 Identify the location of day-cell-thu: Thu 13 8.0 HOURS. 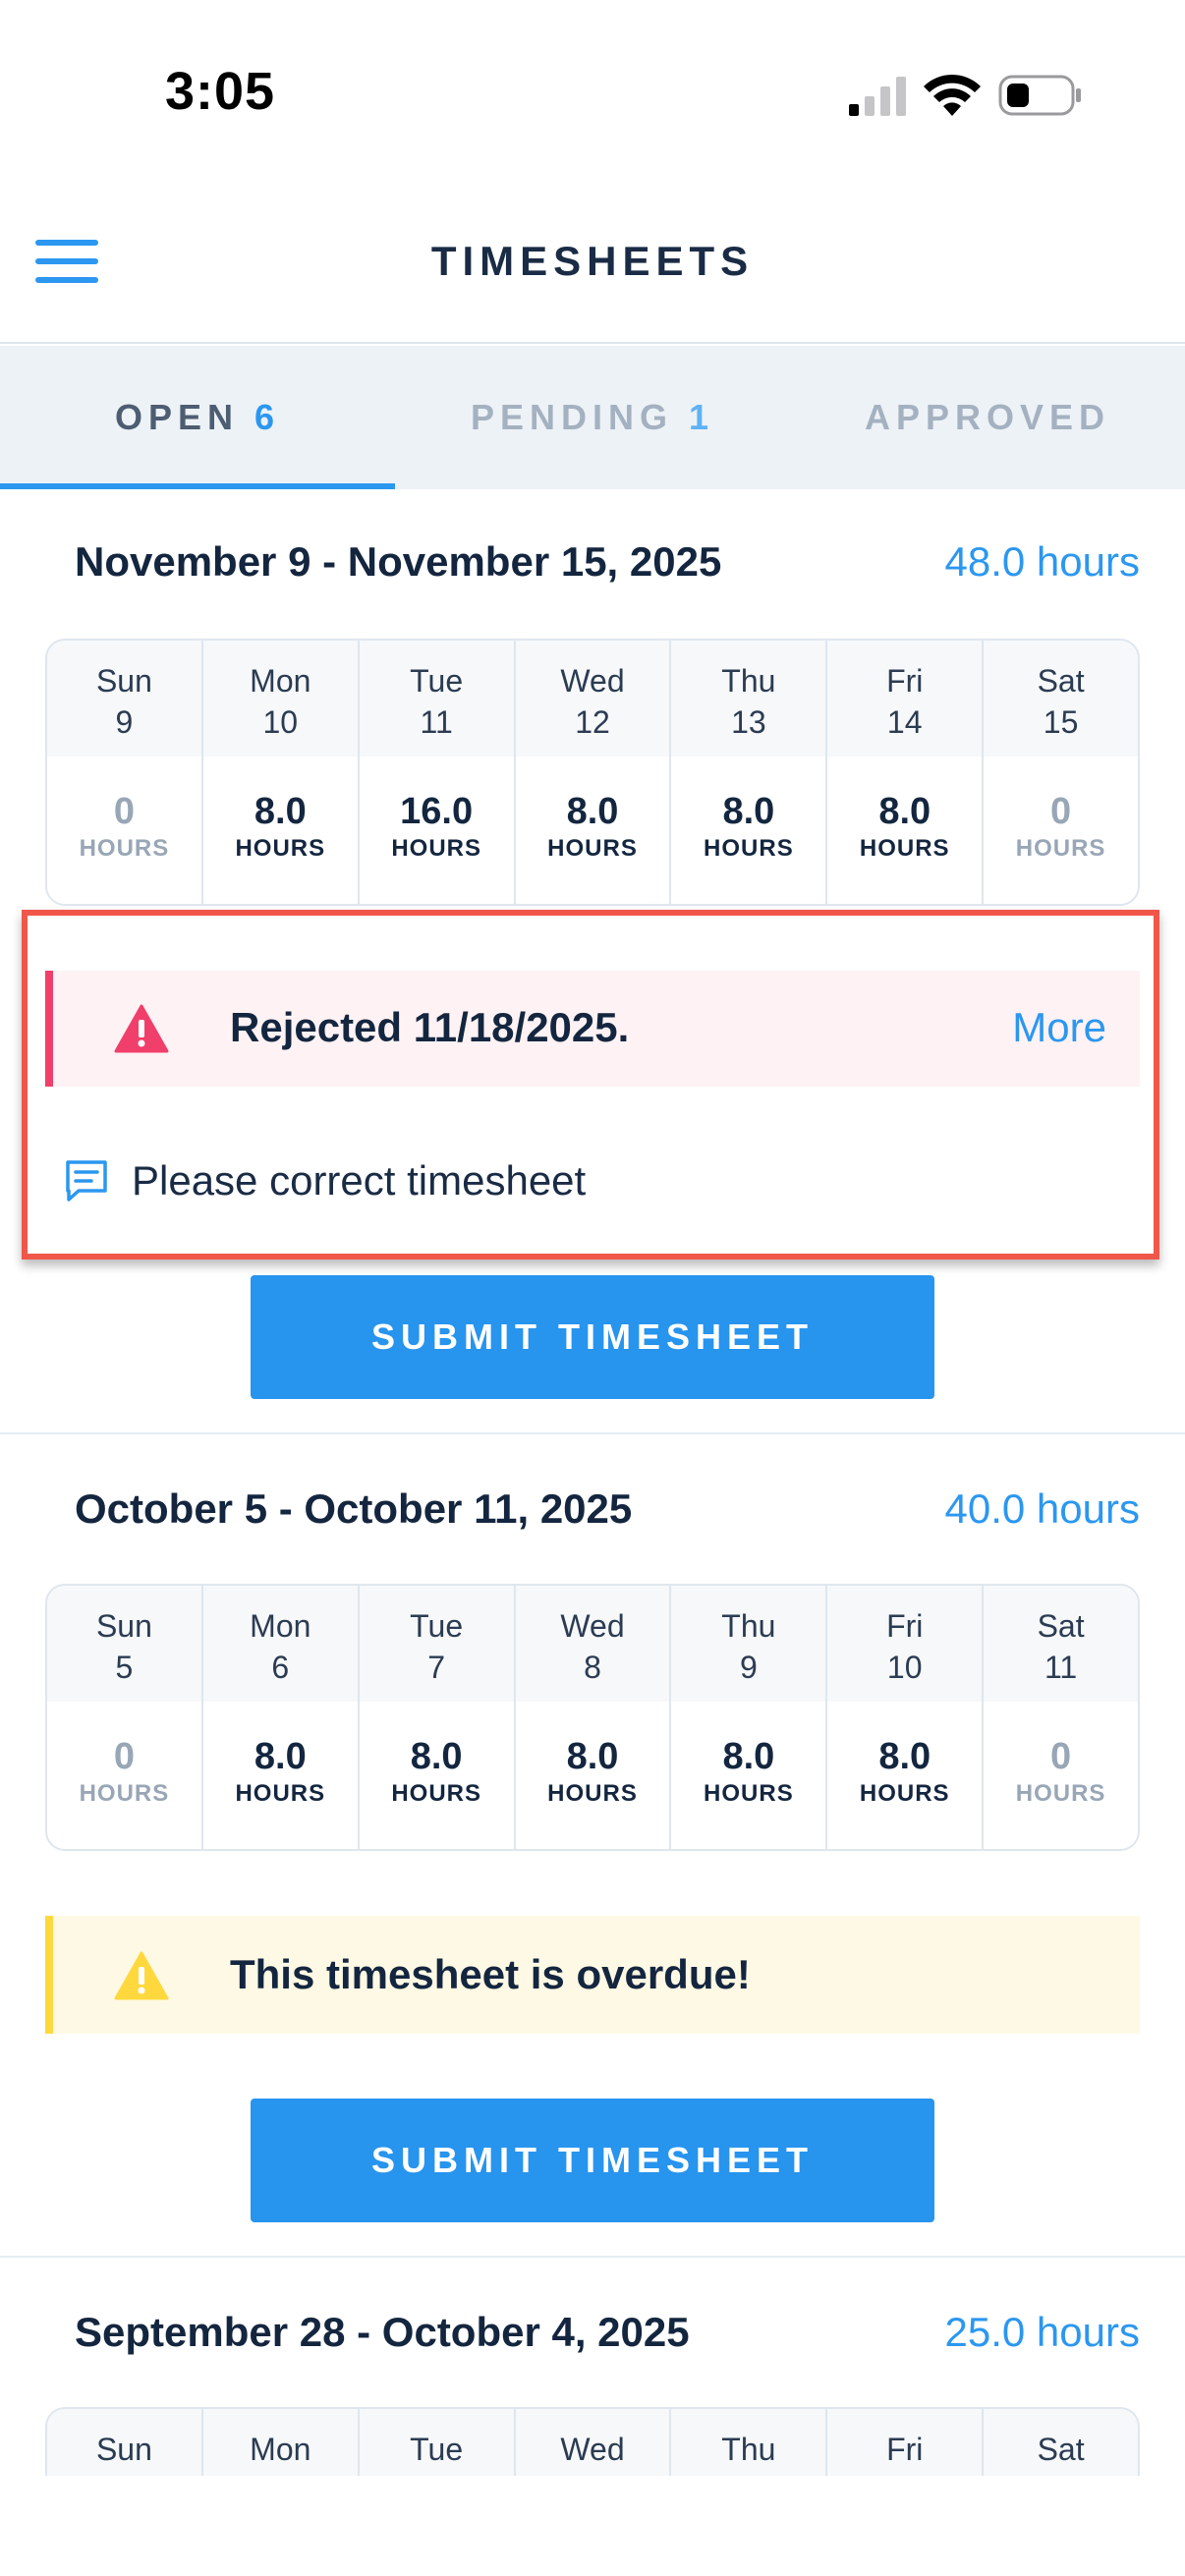
(750, 772).